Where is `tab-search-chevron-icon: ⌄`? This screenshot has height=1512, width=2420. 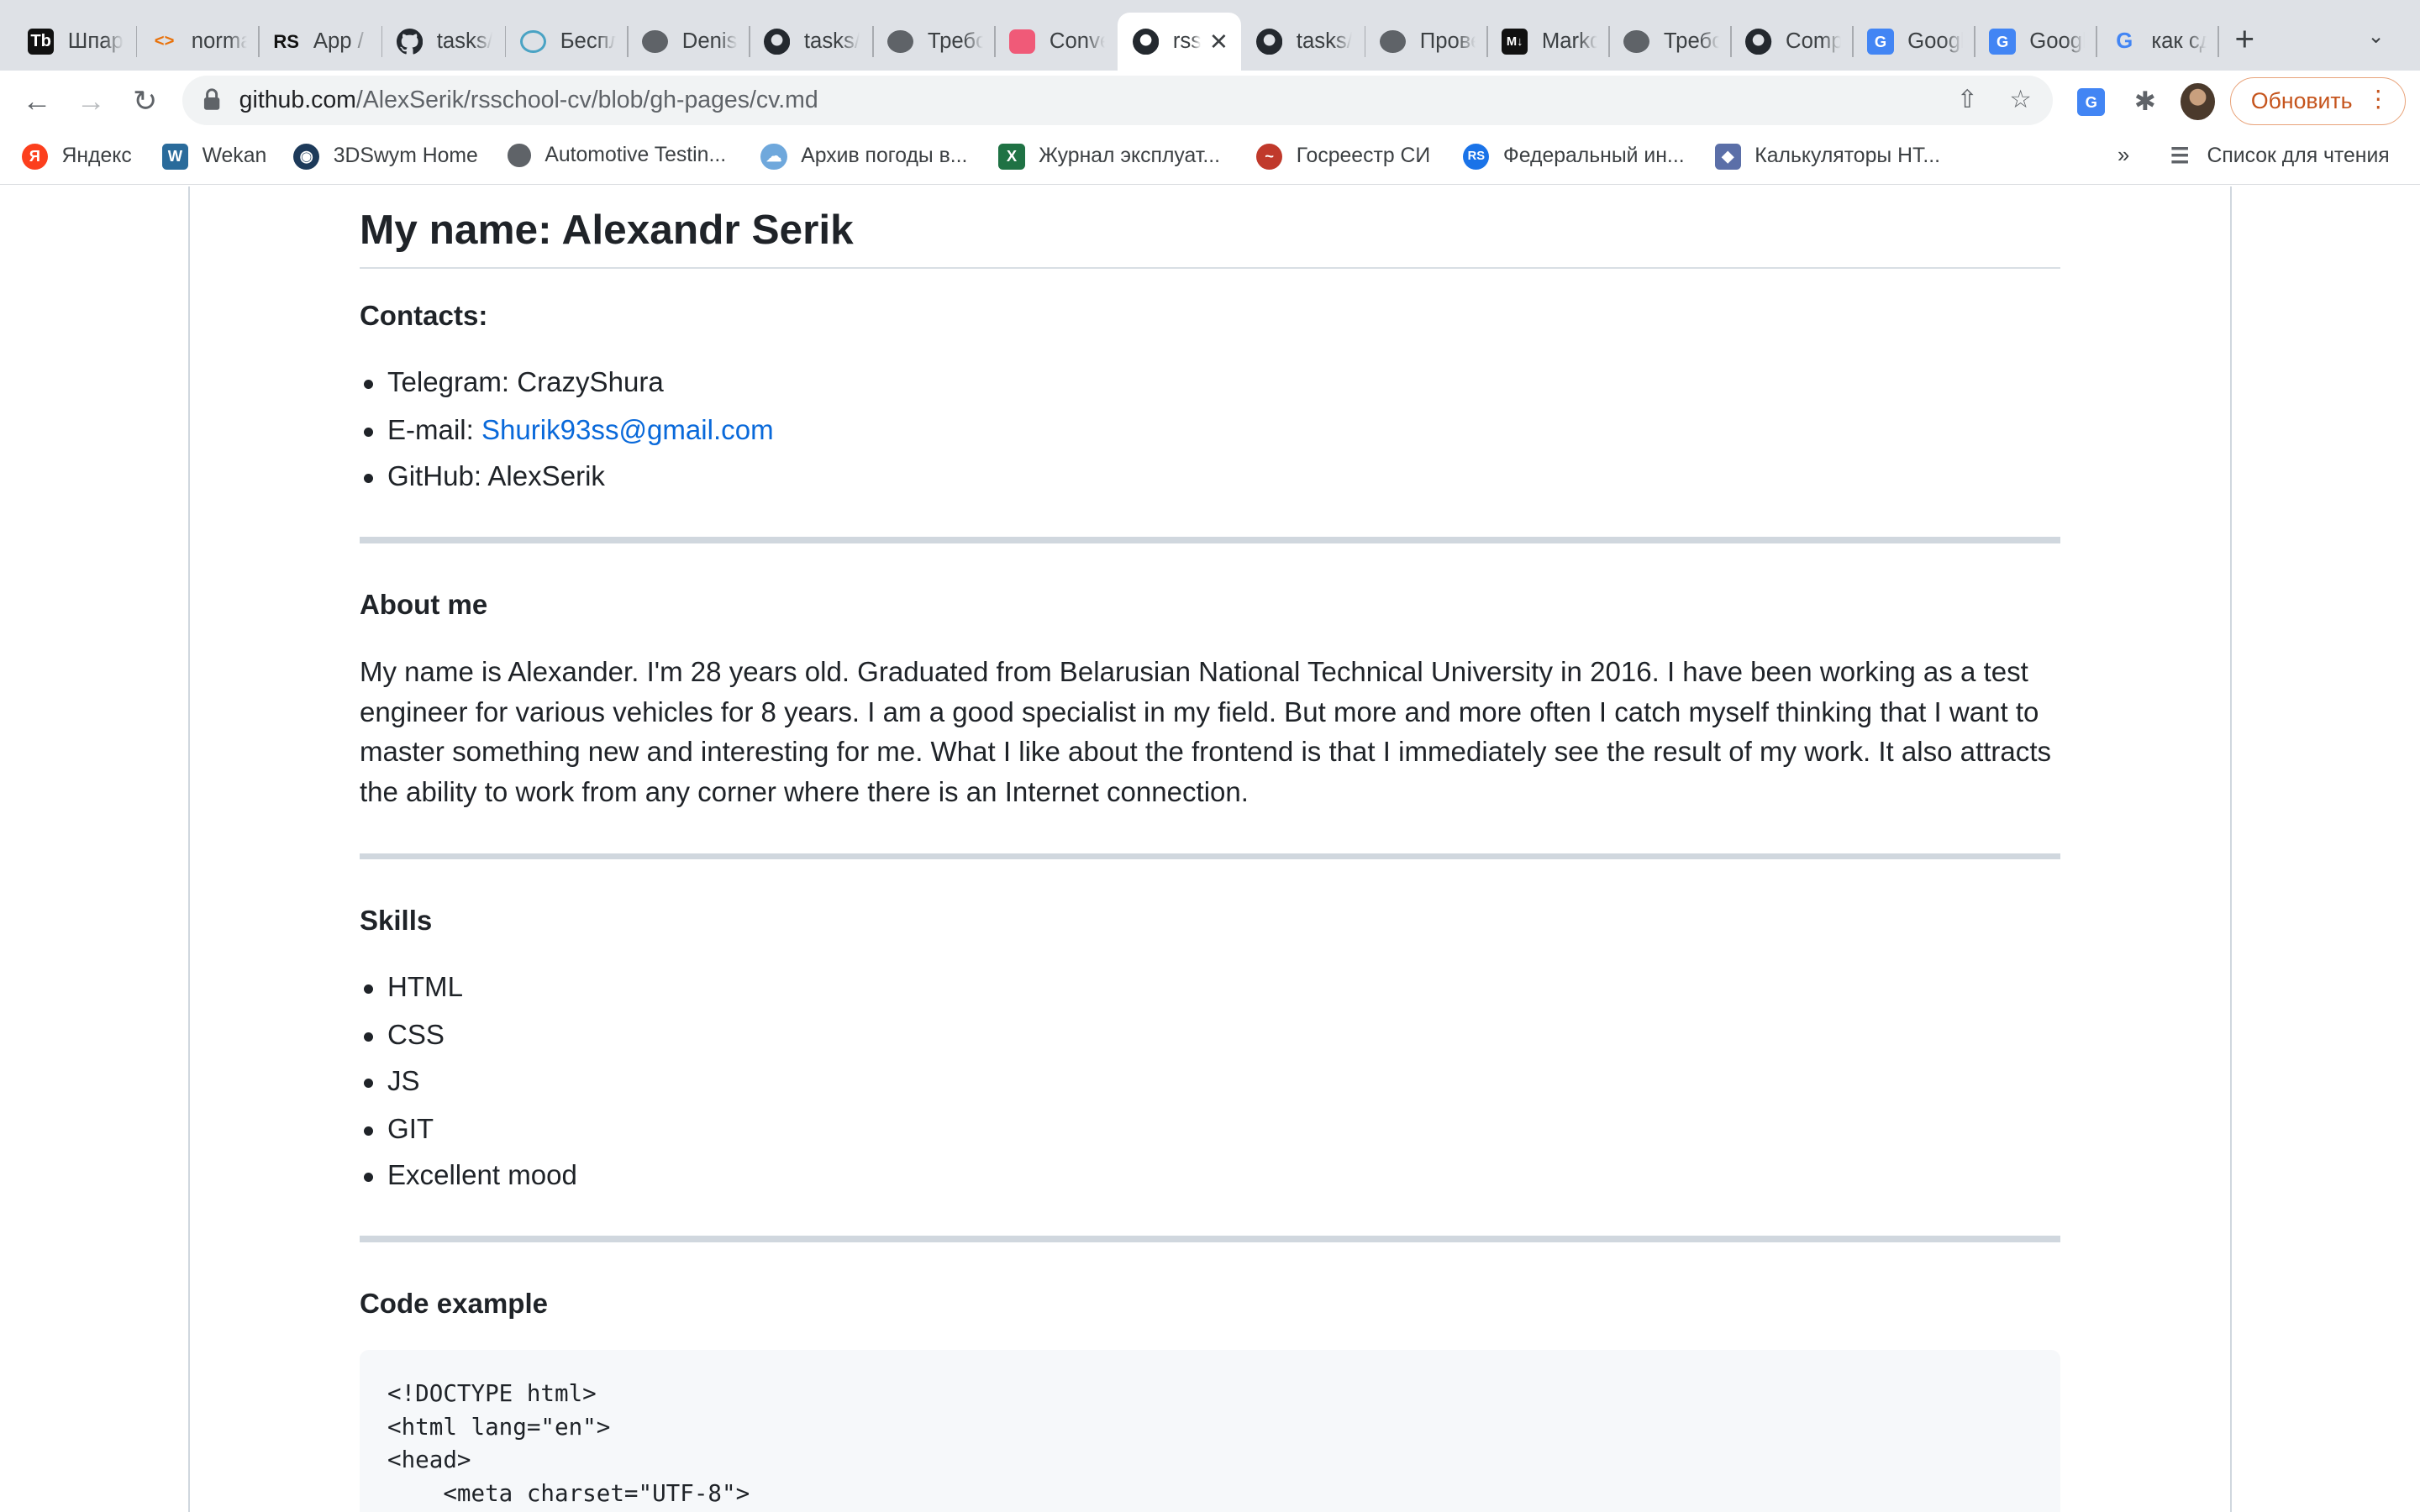 tab-search-chevron-icon: ⌄ is located at coordinates (2375, 36).